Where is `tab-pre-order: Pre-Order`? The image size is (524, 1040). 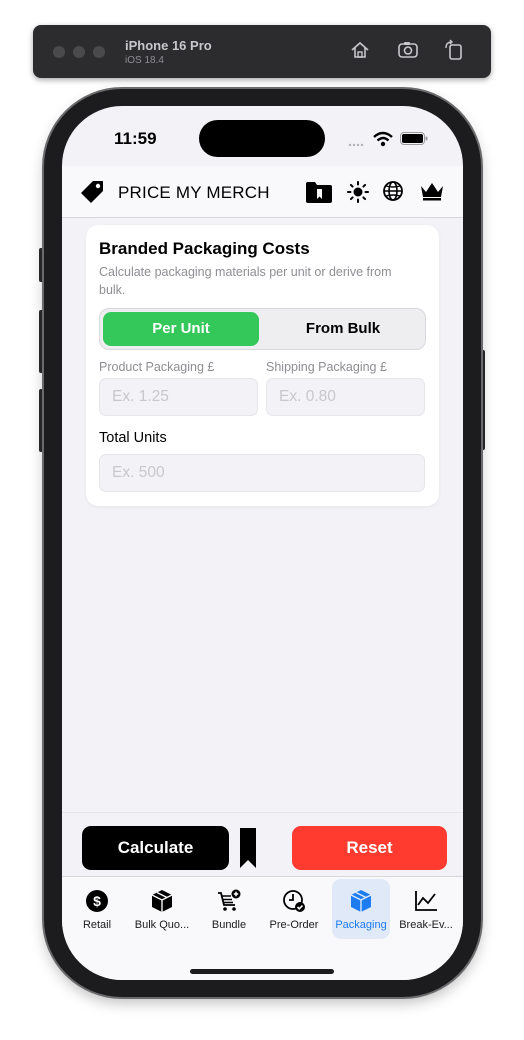
tab-pre-order: Pre-Order is located at coordinates (294, 909).